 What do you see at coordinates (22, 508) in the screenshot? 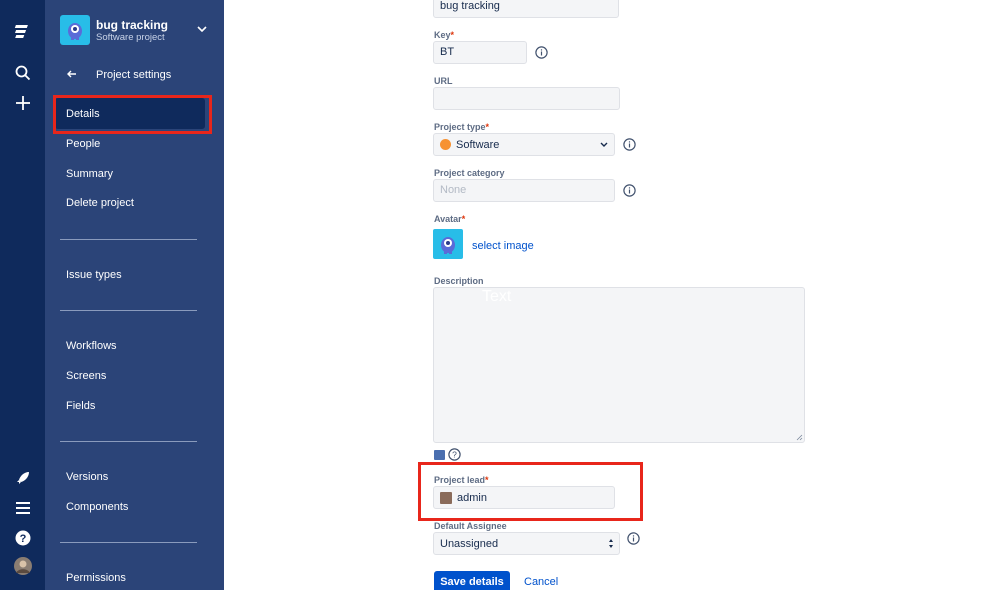
I see `menu-icon` at bounding box center [22, 508].